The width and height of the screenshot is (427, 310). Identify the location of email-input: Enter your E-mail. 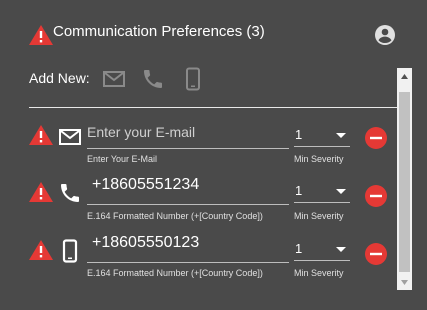
(188, 136).